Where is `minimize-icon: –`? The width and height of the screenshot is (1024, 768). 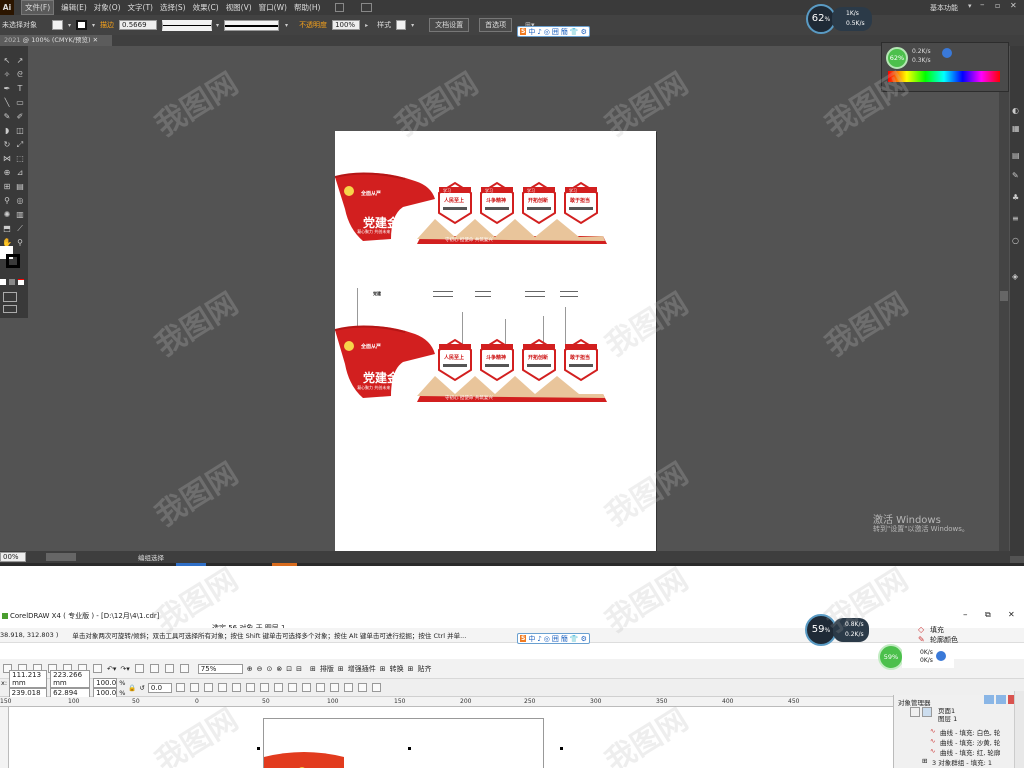 minimize-icon: – is located at coordinates (982, 5).